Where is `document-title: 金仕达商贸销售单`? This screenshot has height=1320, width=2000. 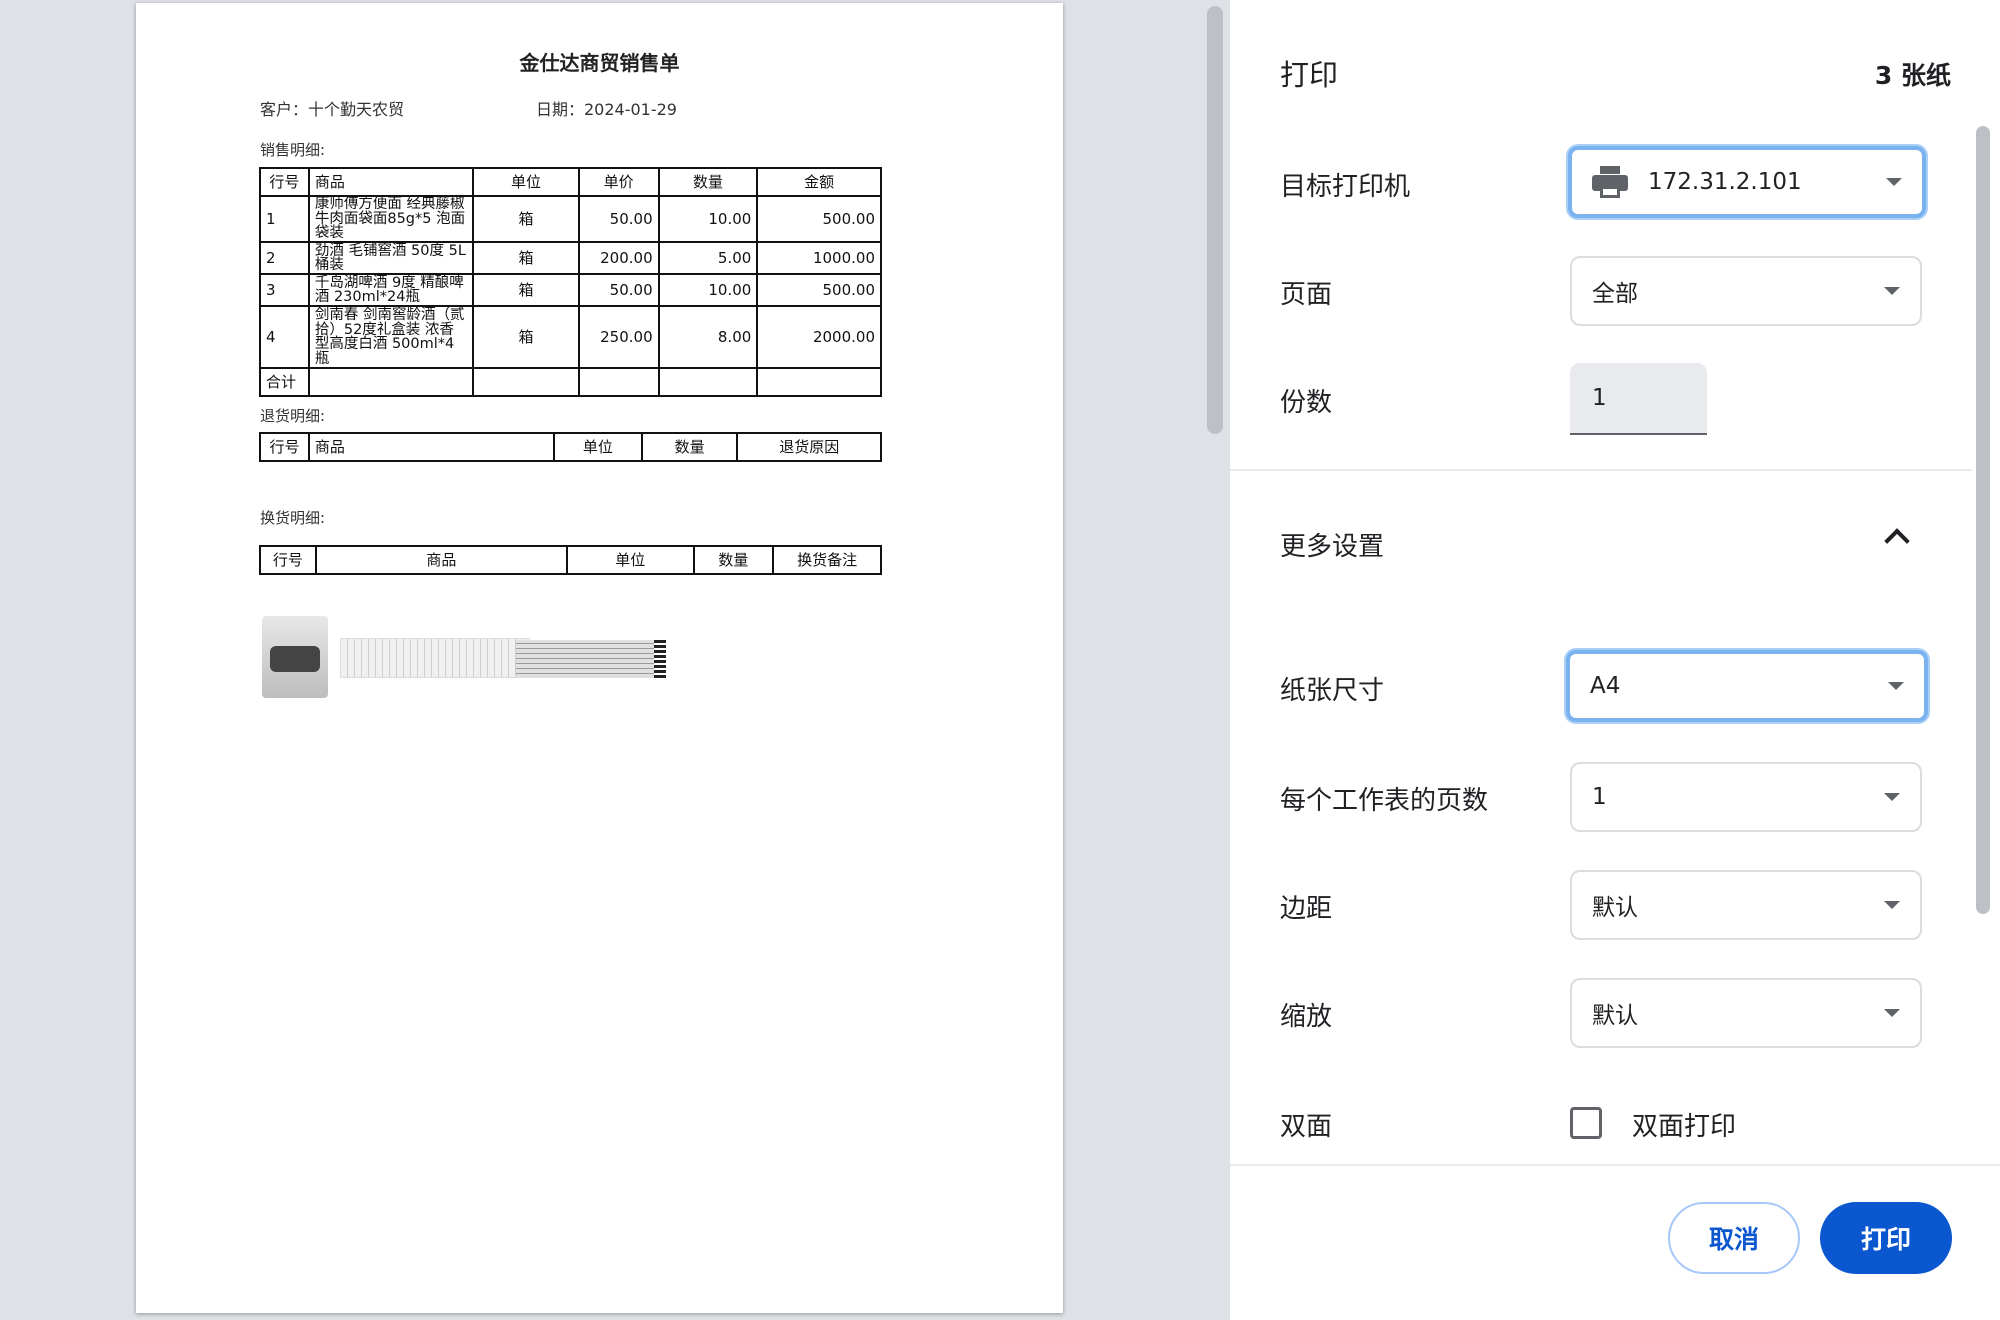
document-title: 金仕达商贸销售单 is located at coordinates (599, 63).